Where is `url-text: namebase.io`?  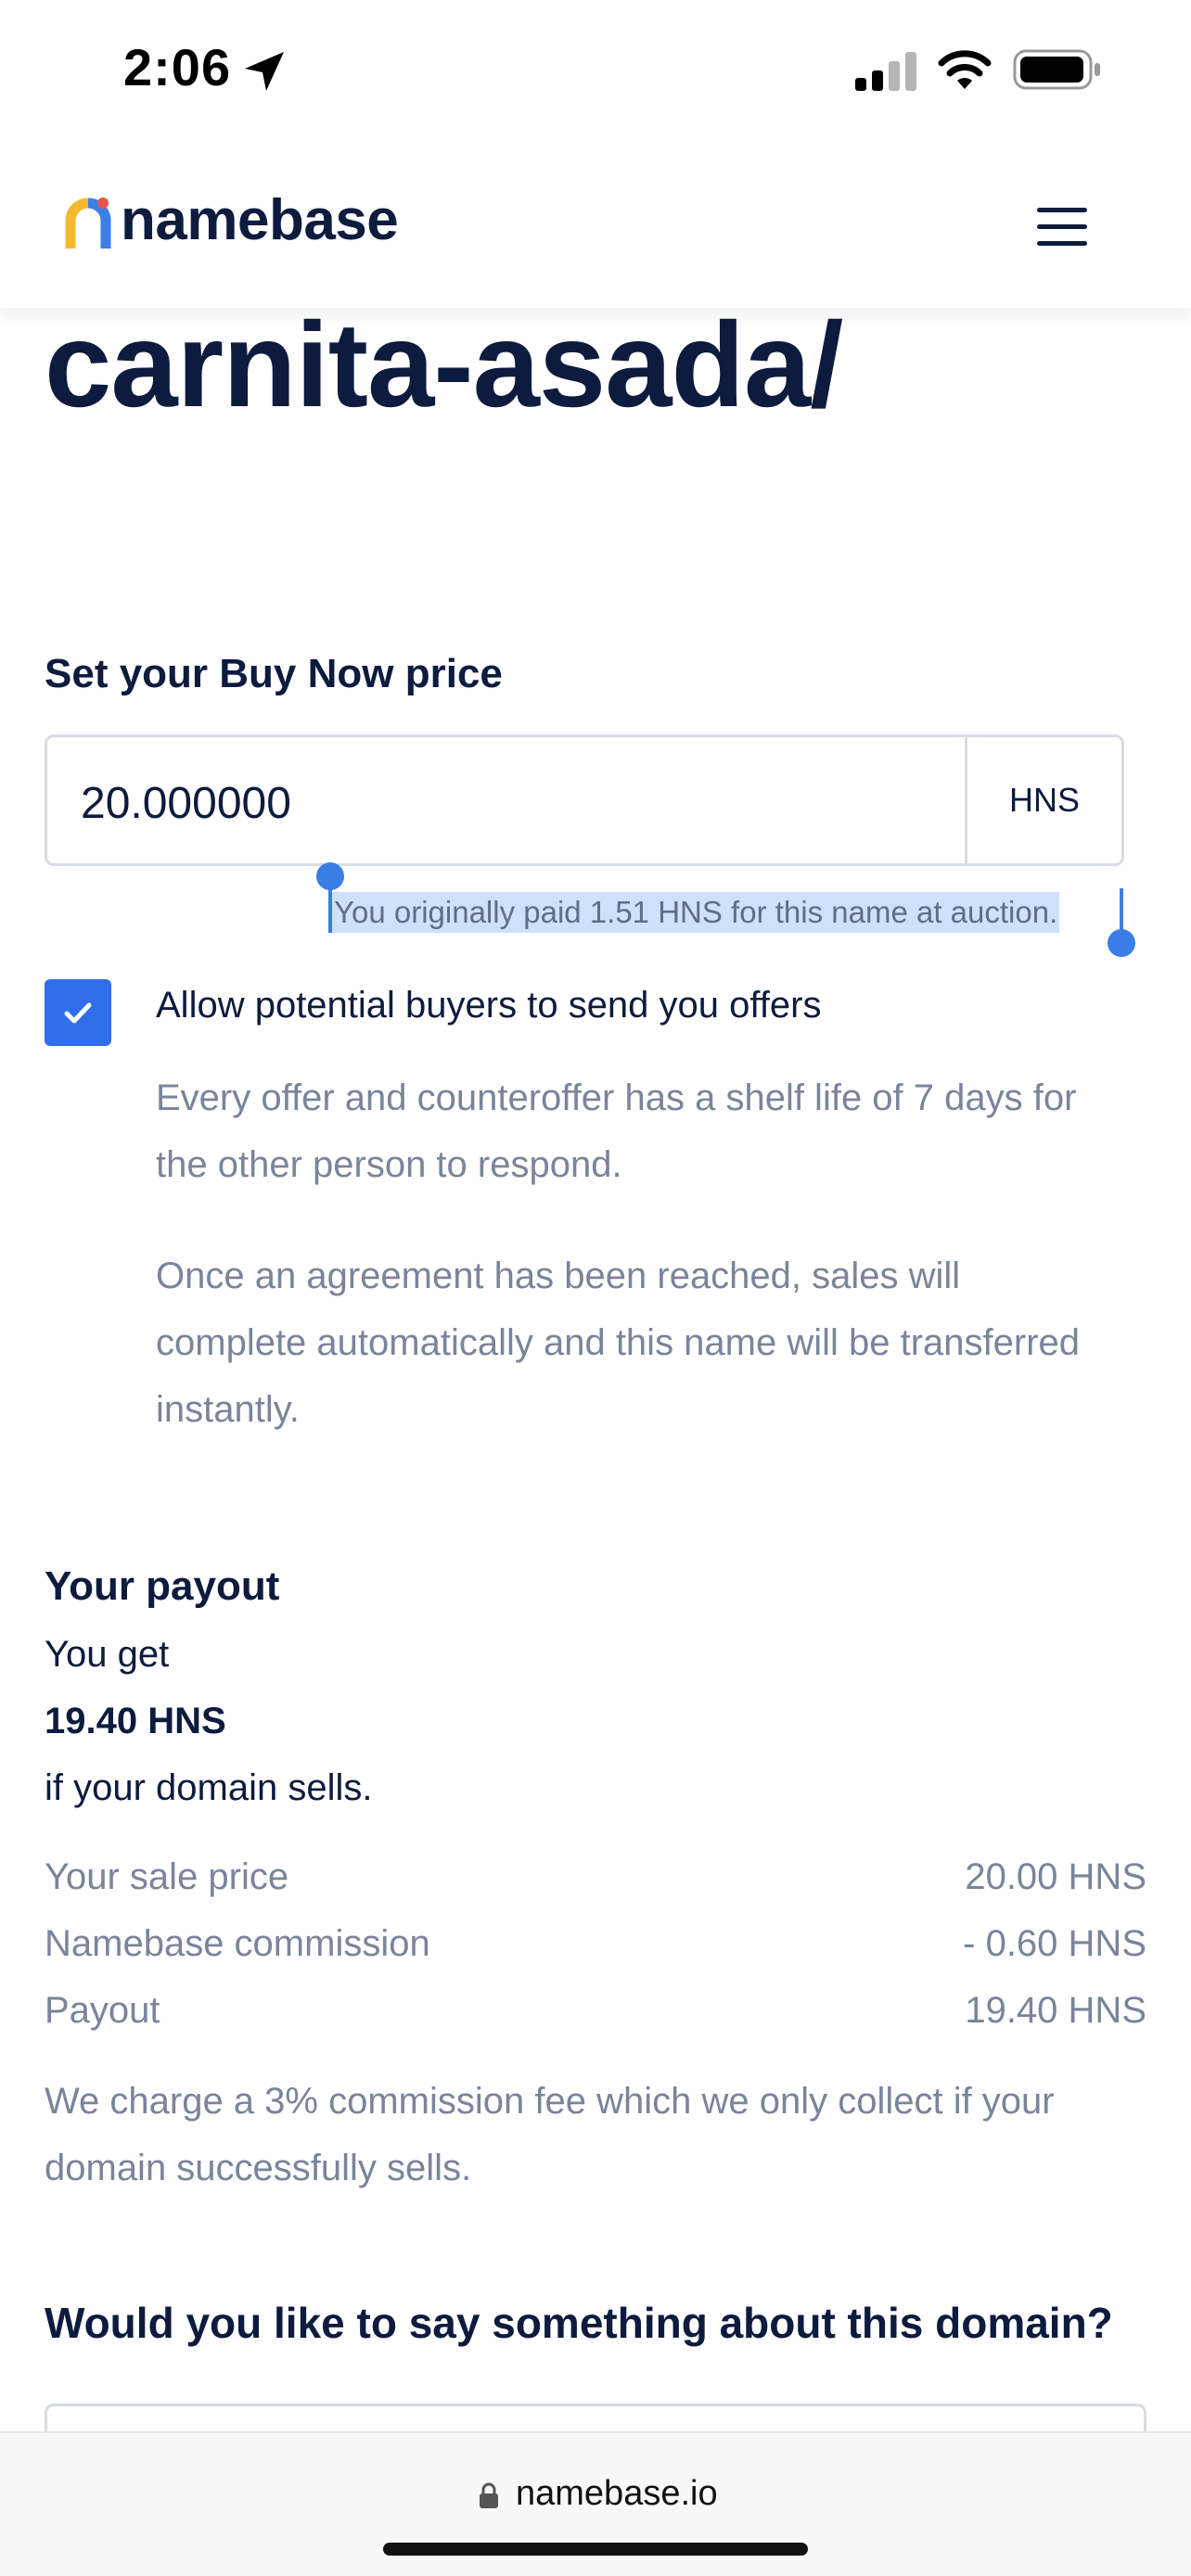 url-text: namebase.io is located at coordinates (617, 2494).